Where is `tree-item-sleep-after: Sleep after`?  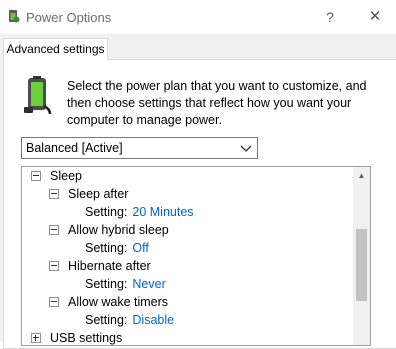 tree-item-sleep-after: Sleep after is located at coordinates (88, 194).